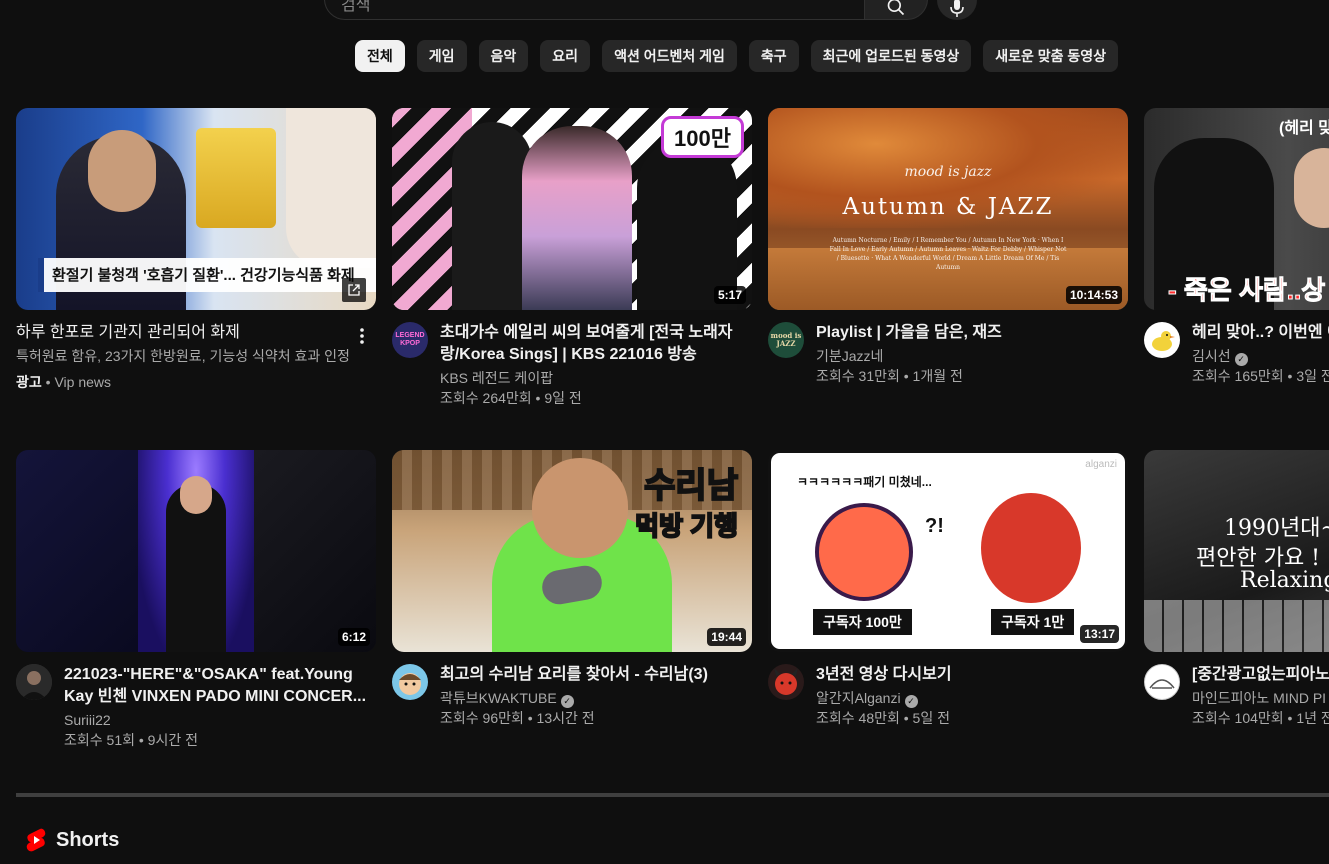 Image resolution: width=1329 pixels, height=864 pixels. Describe the element at coordinates (331, 188) in the screenshot. I see `patient-figure` at that location.